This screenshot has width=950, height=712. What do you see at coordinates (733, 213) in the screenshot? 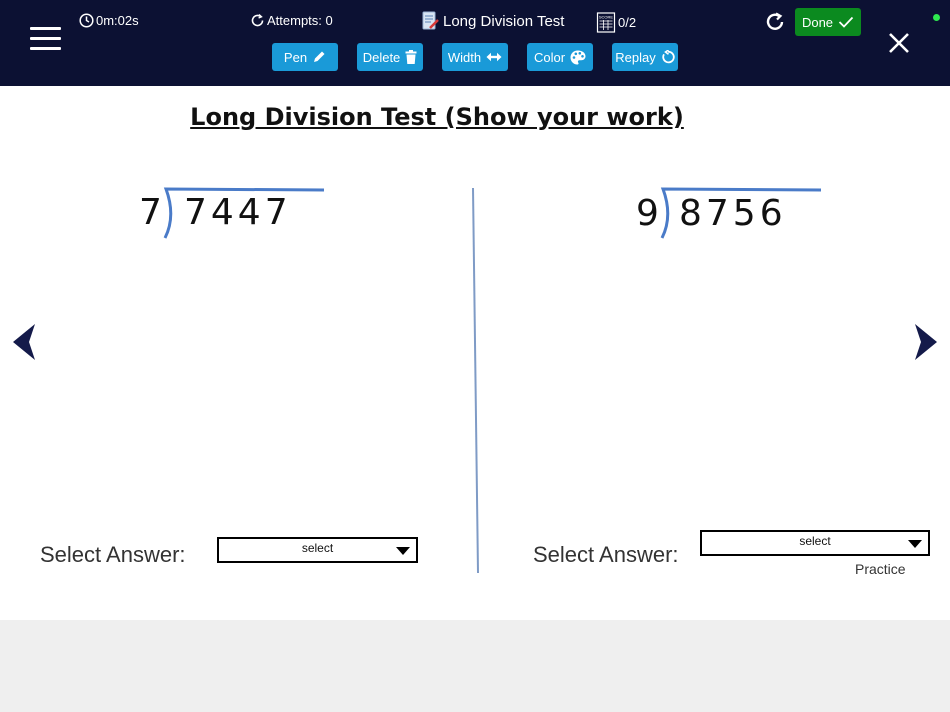
I see `dividend-2: 8756` at bounding box center [733, 213].